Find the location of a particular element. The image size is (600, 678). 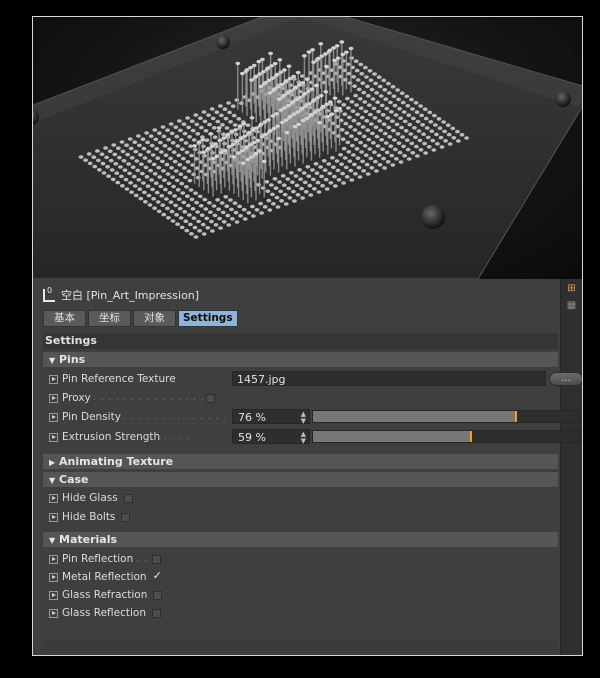

glass-reflection-checkbox is located at coordinates (157, 613).